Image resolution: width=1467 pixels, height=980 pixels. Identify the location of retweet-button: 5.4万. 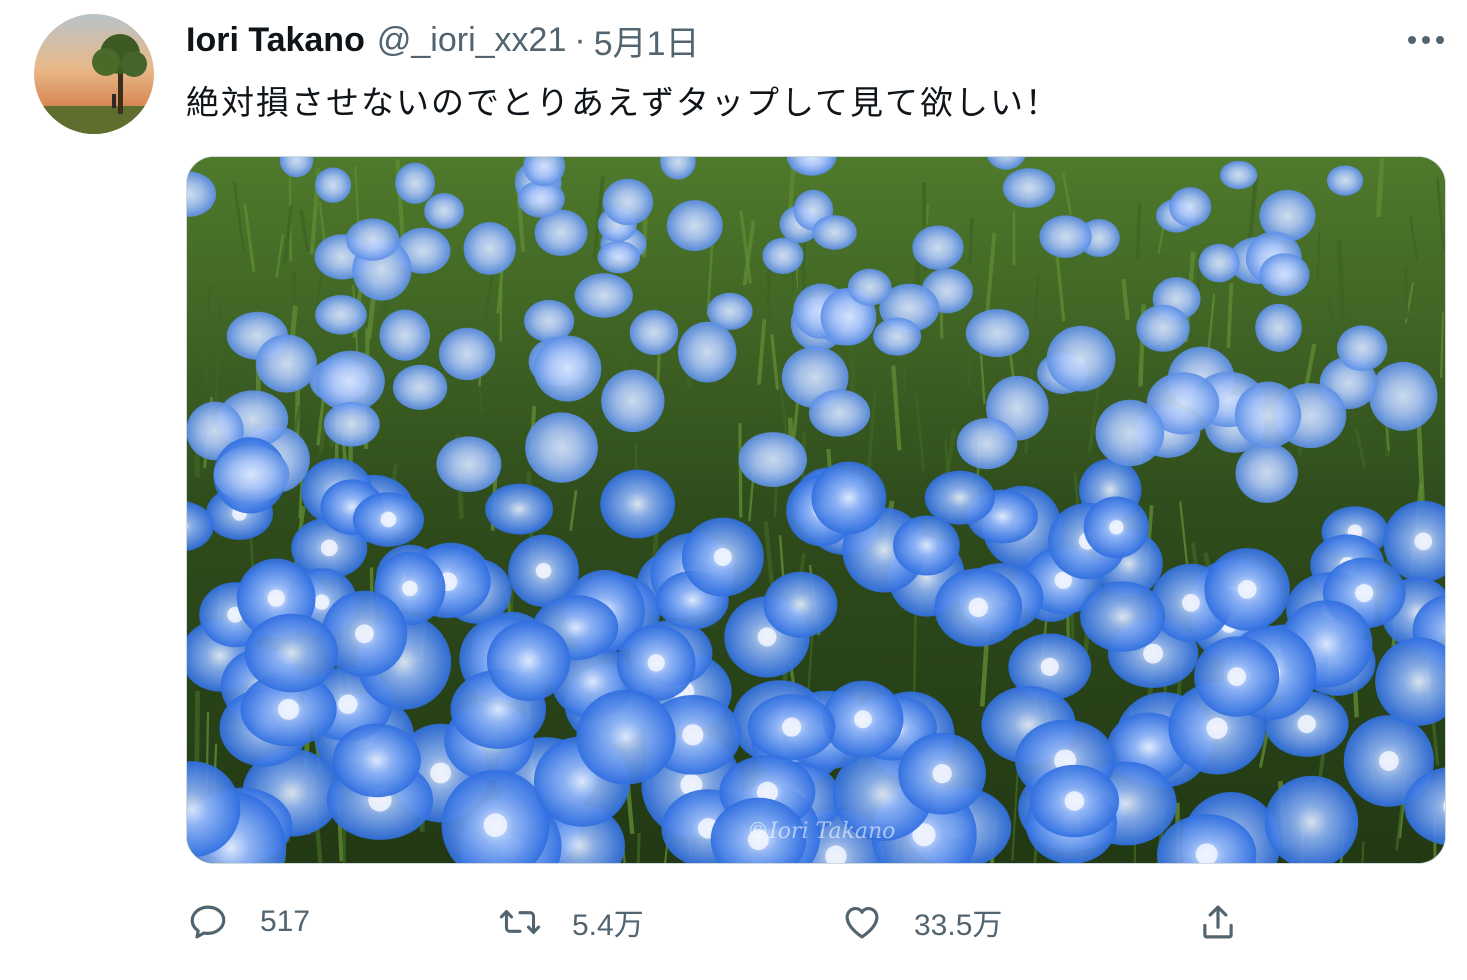
(571, 922).